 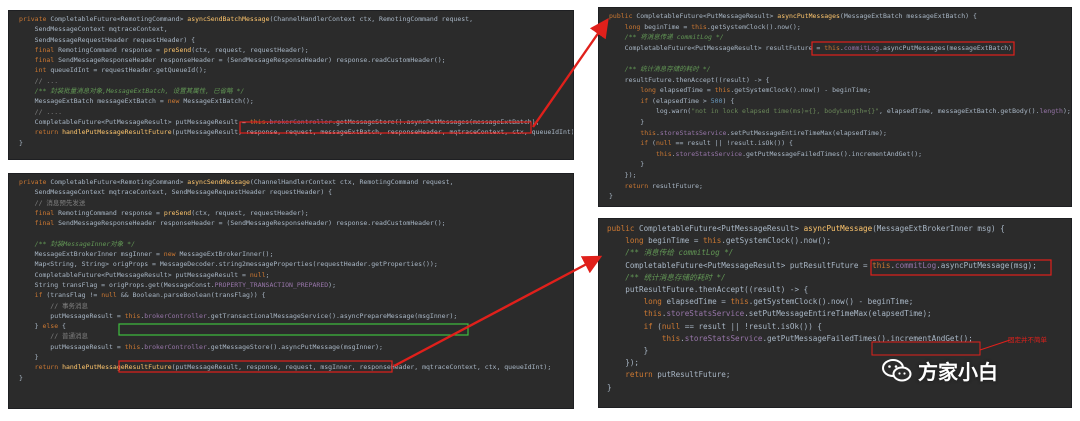 I want to click on wechat-icon, so click(x=897, y=369).